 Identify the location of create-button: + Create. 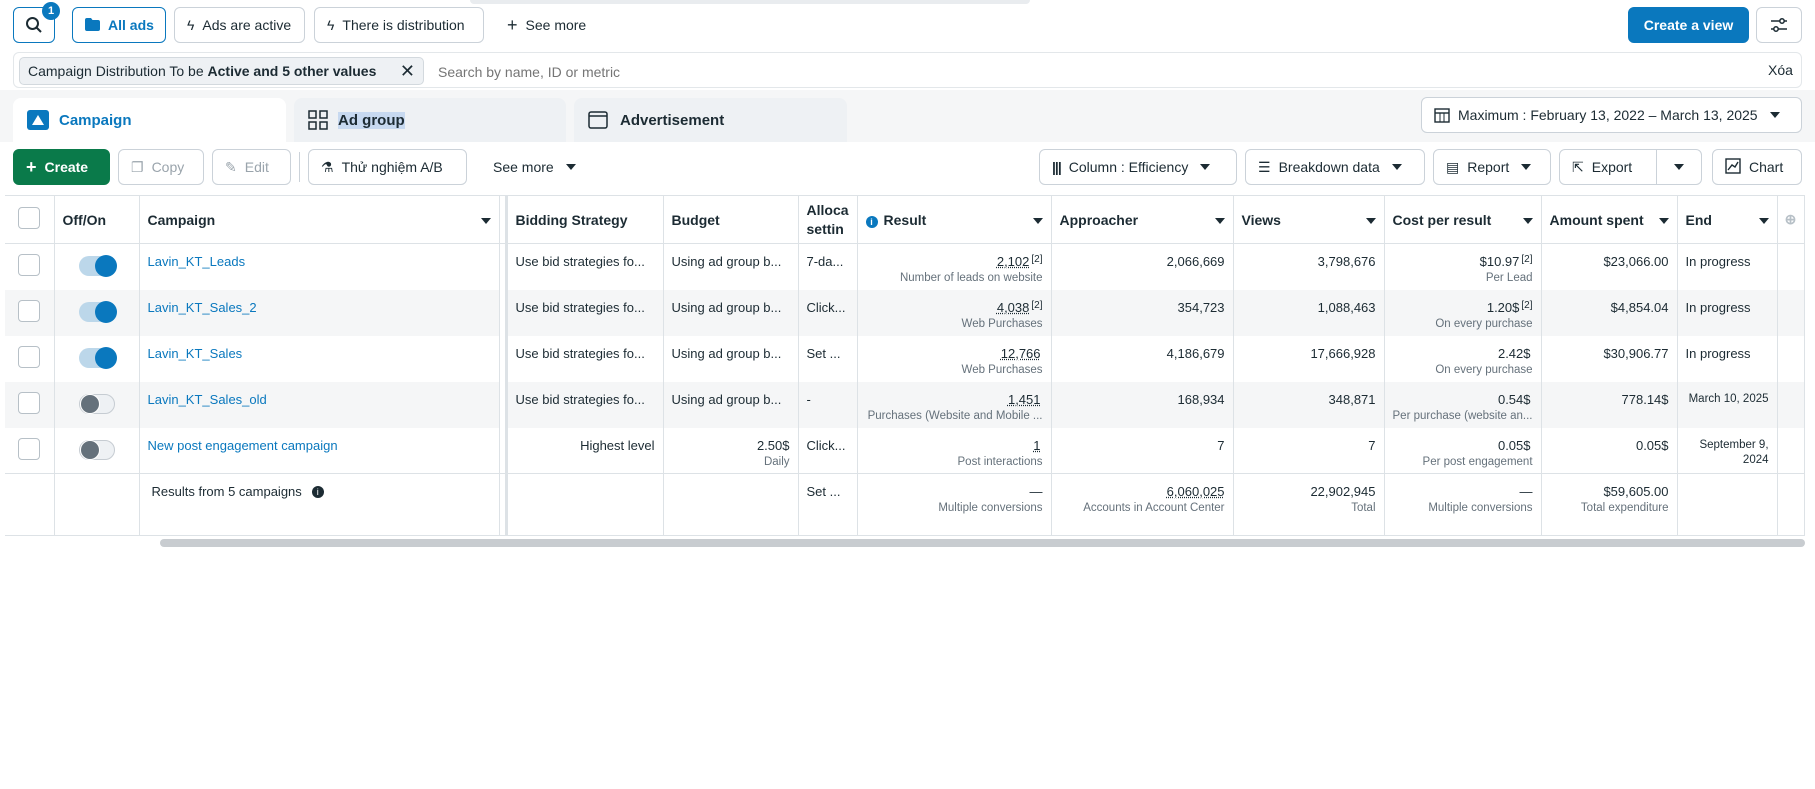
(61, 167).